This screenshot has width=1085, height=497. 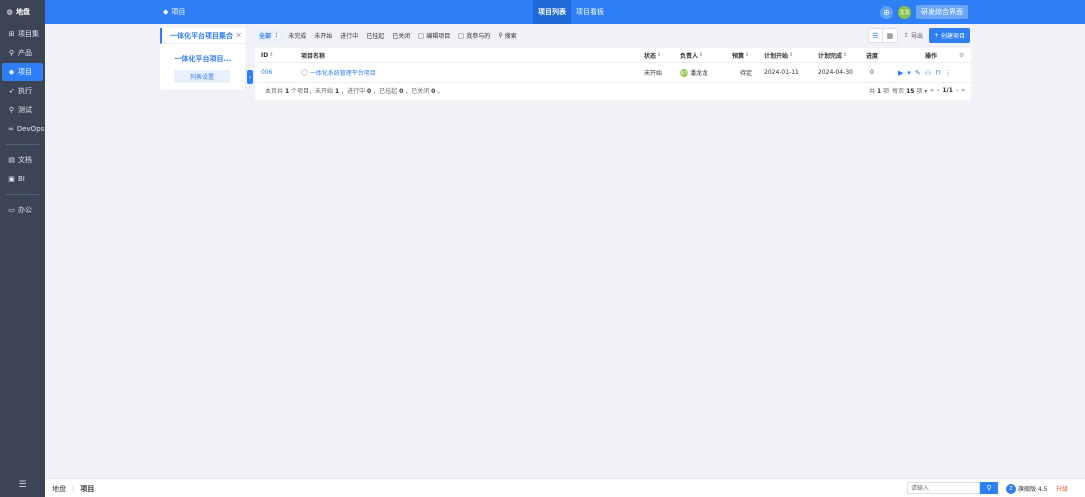 I want to click on sidebar-item-label: 执行, so click(x=25, y=91).